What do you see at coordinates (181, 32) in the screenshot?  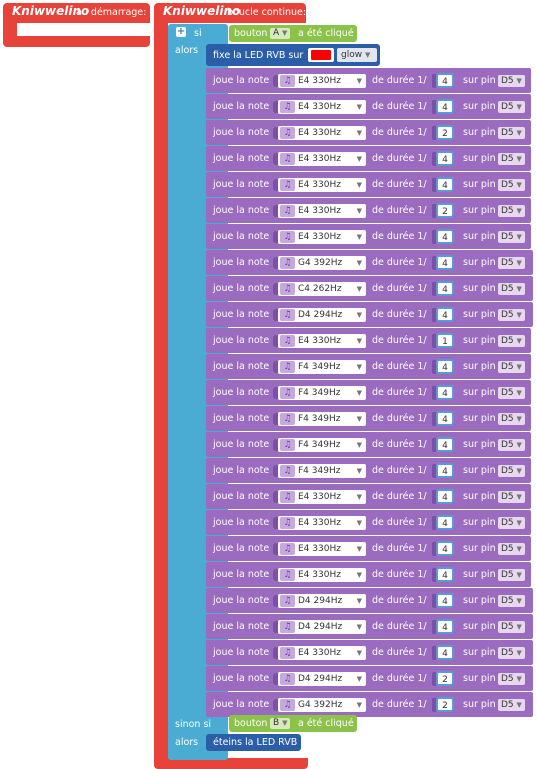 I see `plus-icon: +` at bounding box center [181, 32].